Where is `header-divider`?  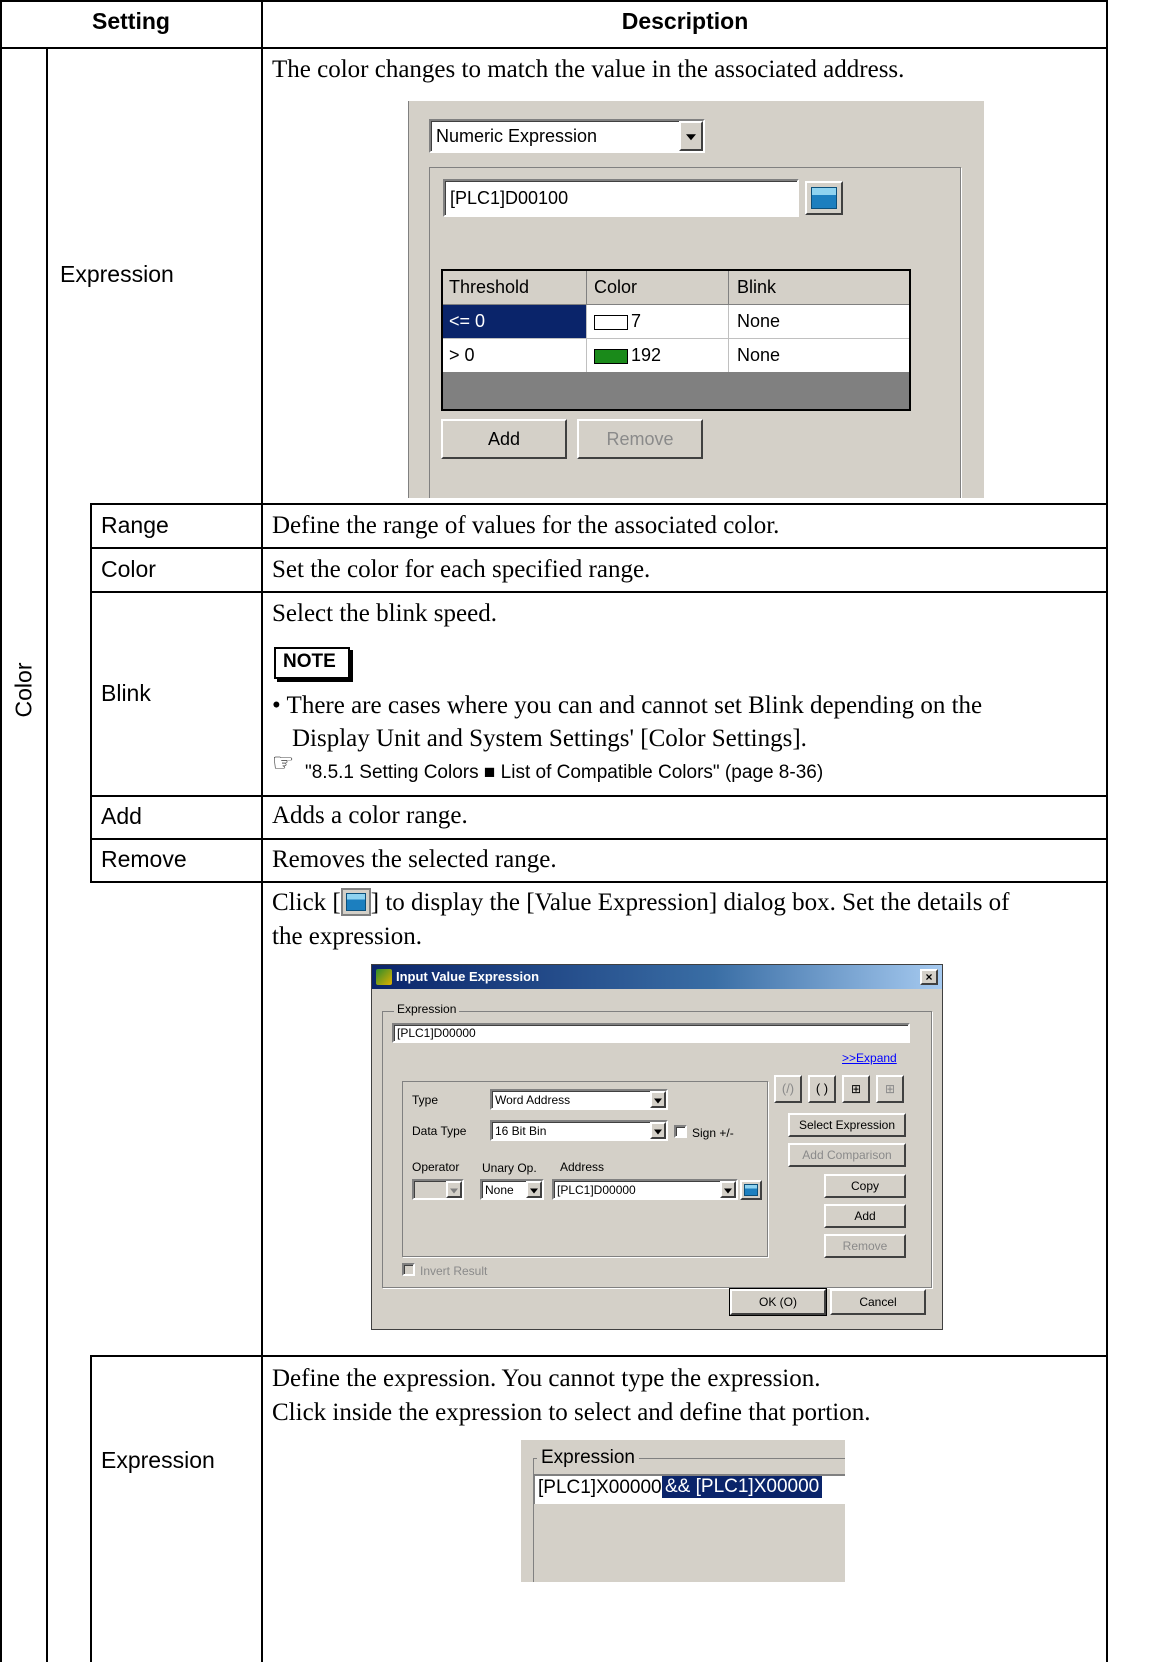
header-divider is located at coordinates (554, 48).